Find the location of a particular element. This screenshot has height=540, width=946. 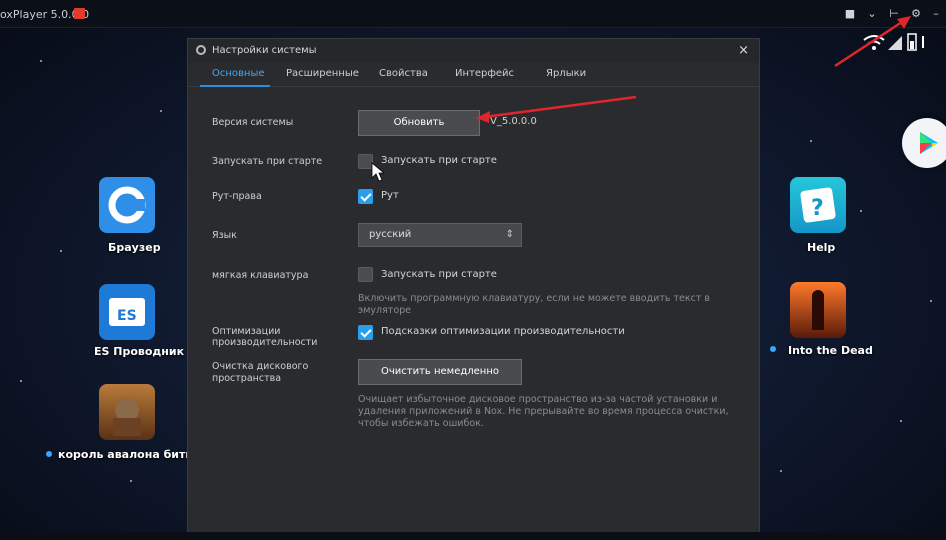

svg-text: ES is located at coordinates (127, 316).